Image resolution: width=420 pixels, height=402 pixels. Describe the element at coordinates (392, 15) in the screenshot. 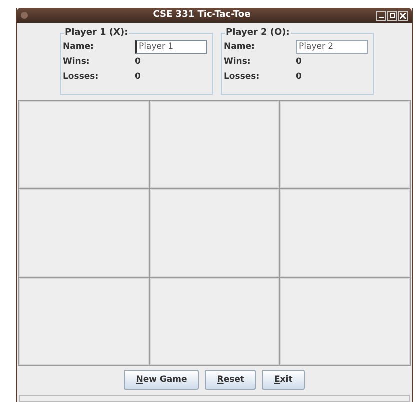

I see `maximize-button` at that location.